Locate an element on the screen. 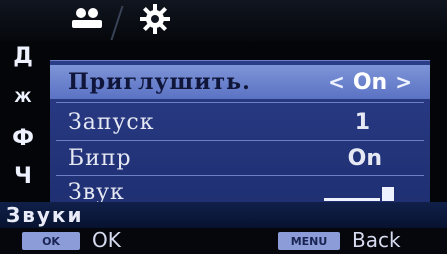  menu-row-mute: Приглушить. < On > is located at coordinates (240, 82).